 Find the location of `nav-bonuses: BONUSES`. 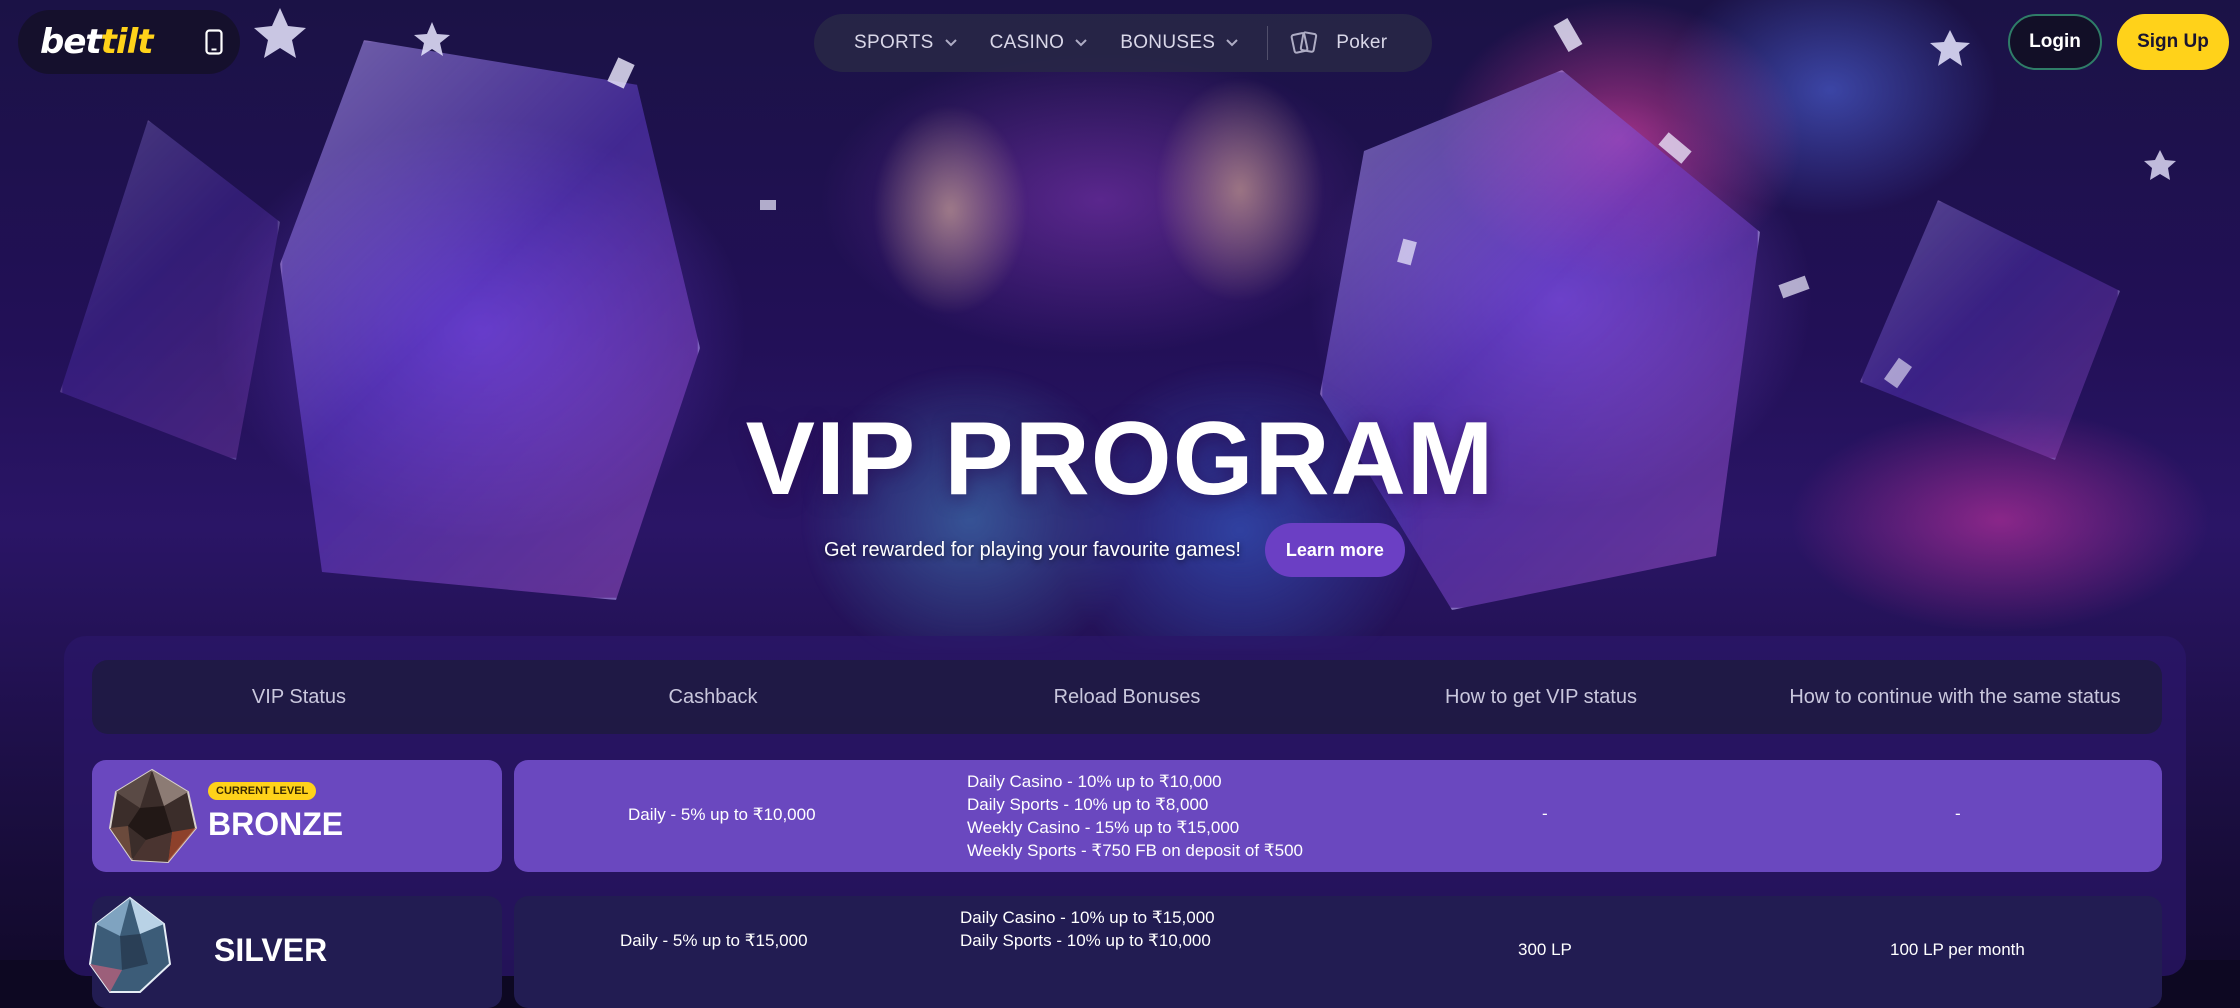

nav-bonuses: BONUSES is located at coordinates (1179, 43).